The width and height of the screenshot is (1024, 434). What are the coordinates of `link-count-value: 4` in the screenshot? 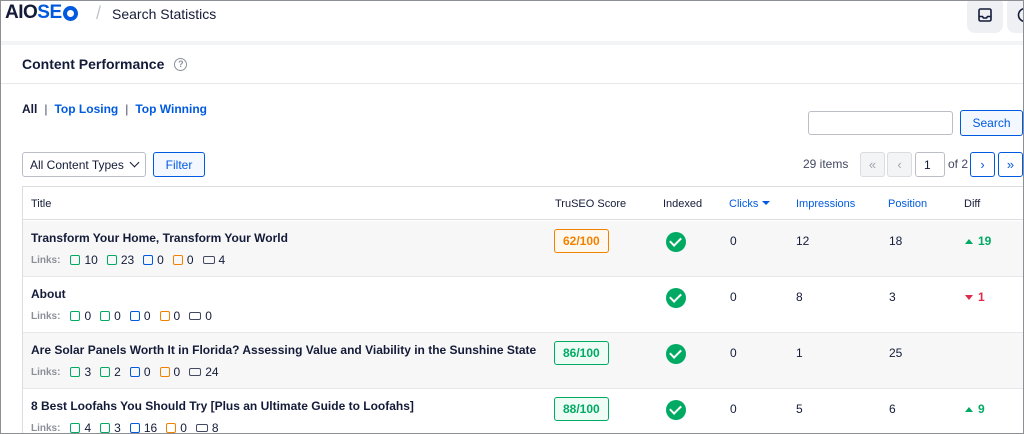 It's located at (88, 427).